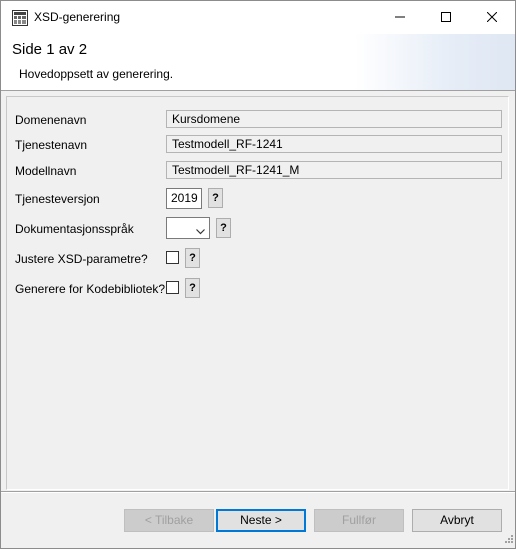 The height and width of the screenshot is (549, 516). I want to click on tjenesteversjon-help-button: ?, so click(215, 198).